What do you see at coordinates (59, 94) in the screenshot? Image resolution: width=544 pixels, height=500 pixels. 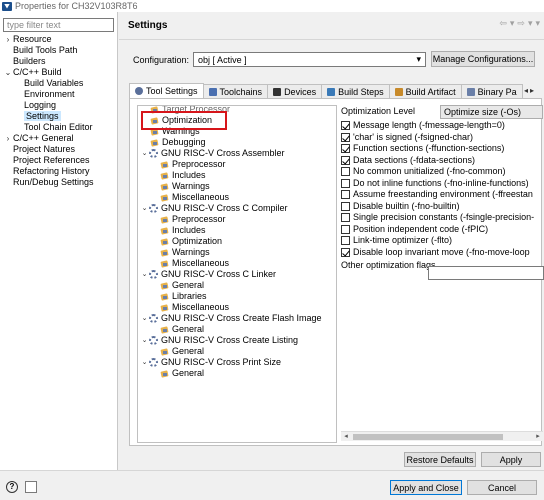 I see `sidebar-item: Environment` at bounding box center [59, 94].